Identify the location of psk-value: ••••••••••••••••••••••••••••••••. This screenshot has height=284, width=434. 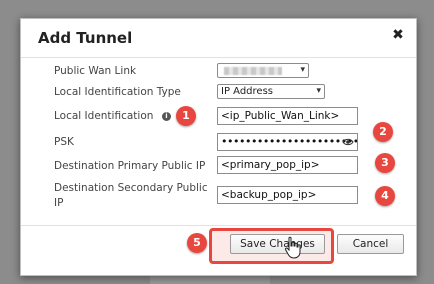
(289, 141).